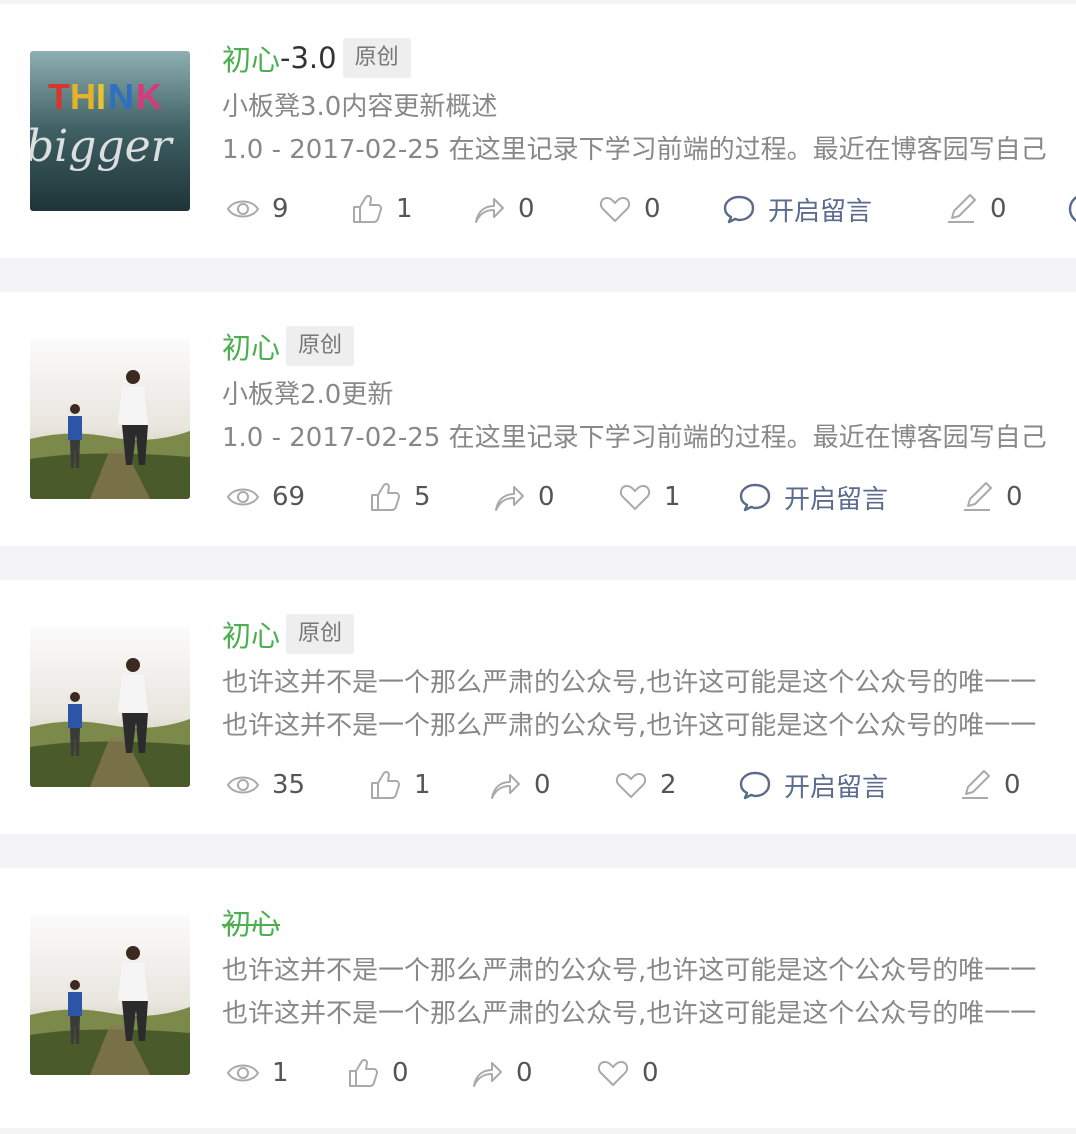  I want to click on svg-text: N, so click(121, 96).